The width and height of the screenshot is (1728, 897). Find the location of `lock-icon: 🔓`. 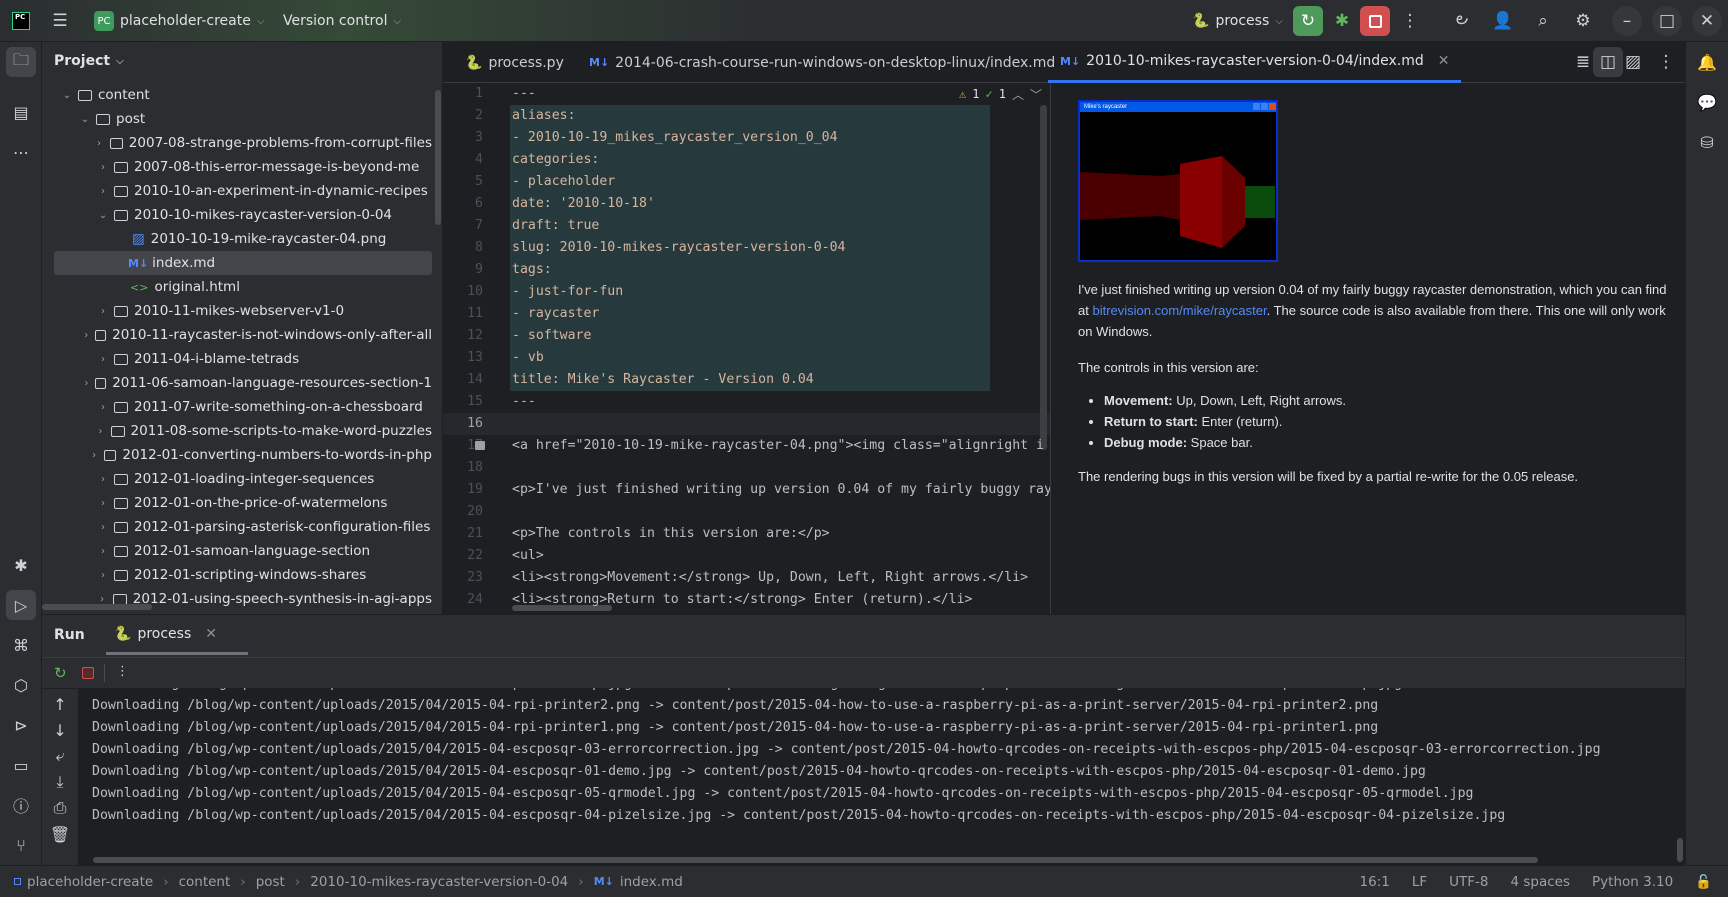

lock-icon: 🔓 is located at coordinates (1703, 882).